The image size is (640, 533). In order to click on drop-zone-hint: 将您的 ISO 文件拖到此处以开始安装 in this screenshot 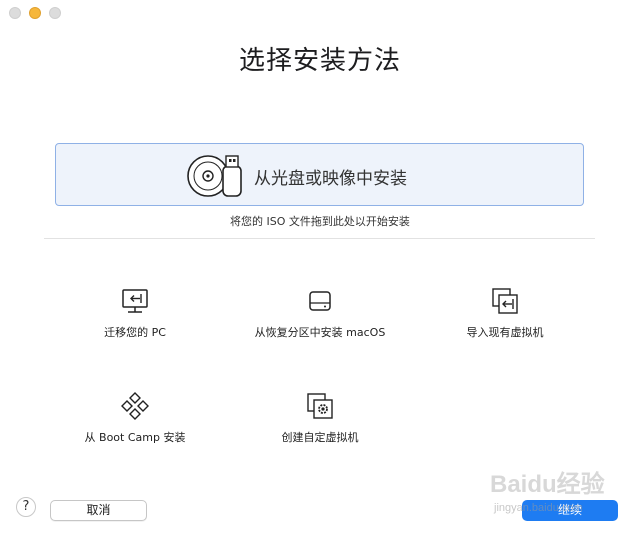, I will do `click(320, 221)`.